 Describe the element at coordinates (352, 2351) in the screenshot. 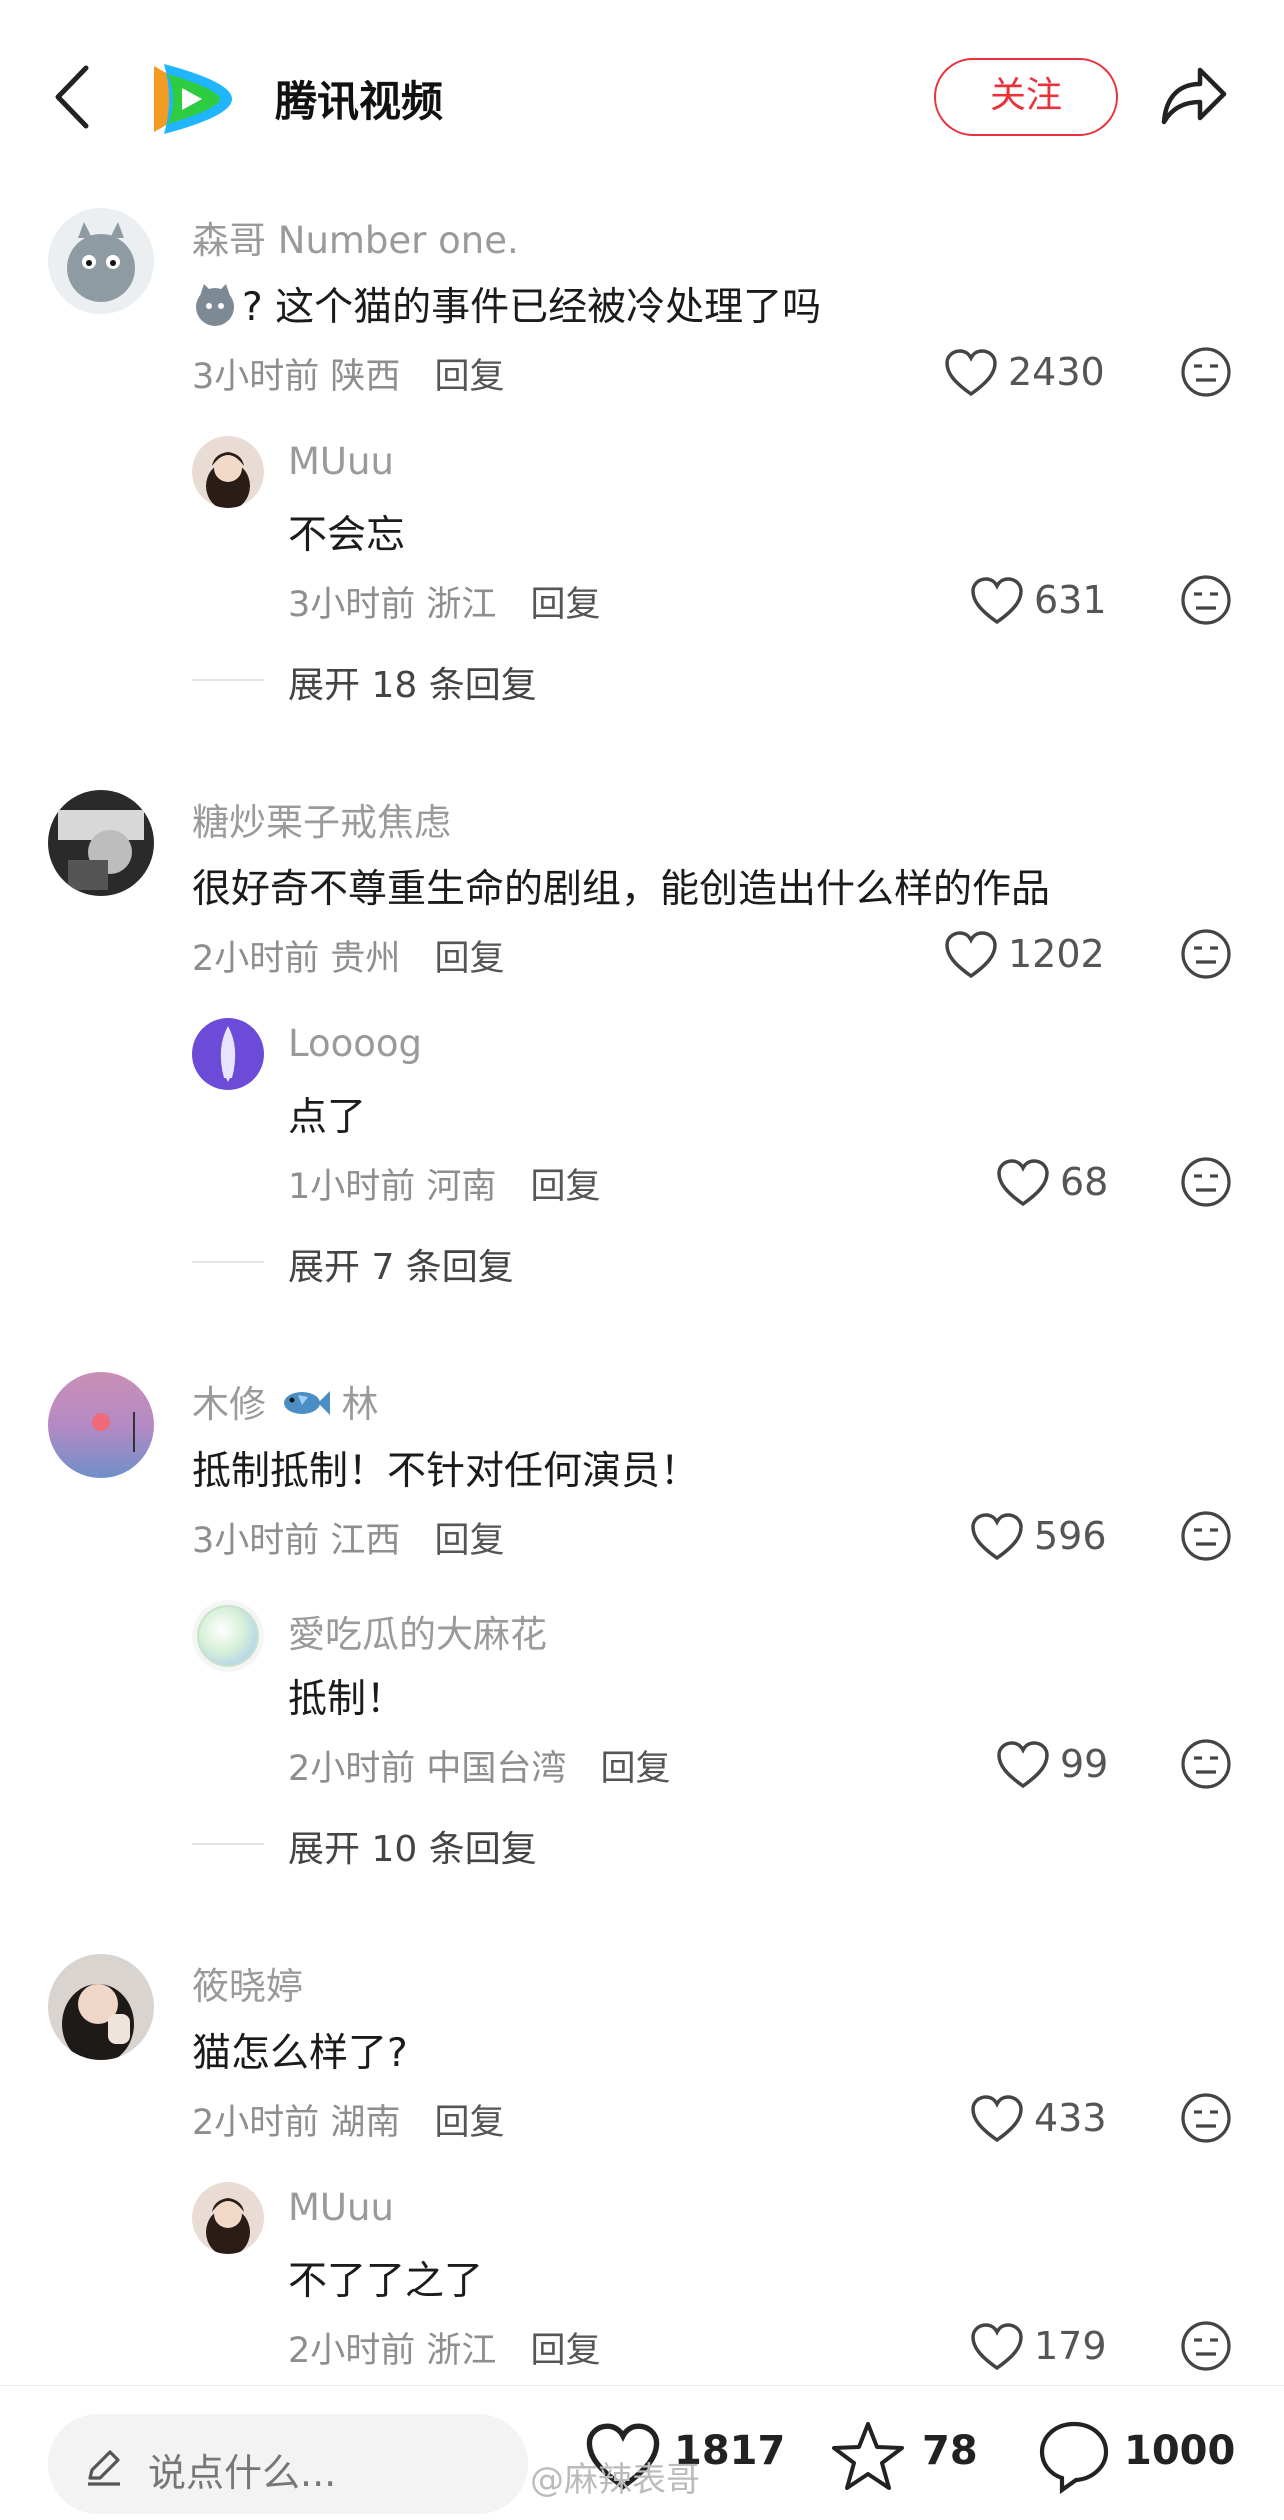

I see `reply-time: 2小时前` at that location.